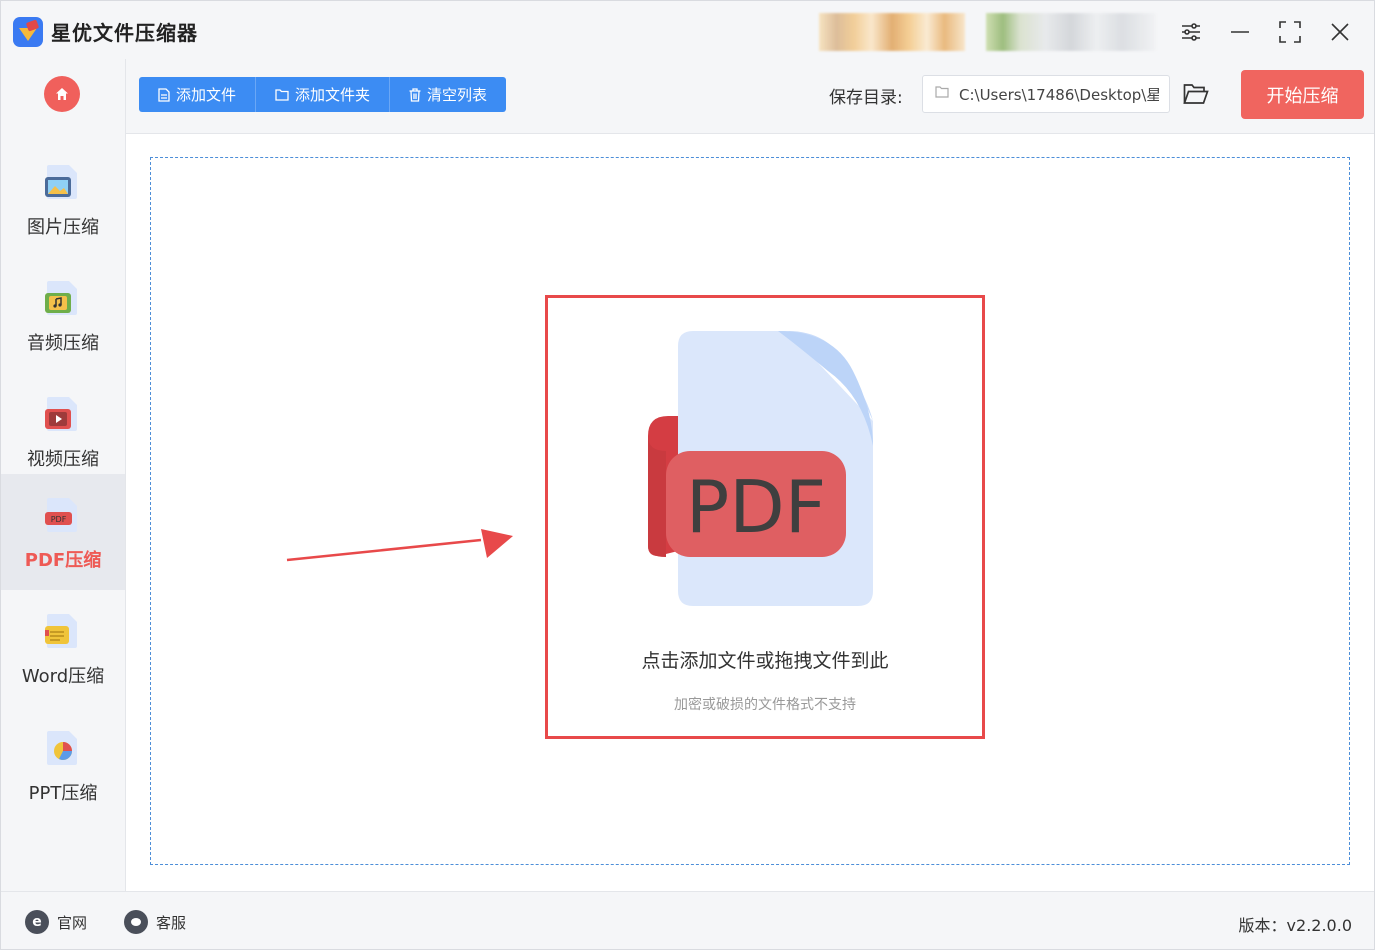 Image resolution: width=1375 pixels, height=950 pixels. What do you see at coordinates (1059, 94) in the screenshot?
I see `save-path-input` at bounding box center [1059, 94].